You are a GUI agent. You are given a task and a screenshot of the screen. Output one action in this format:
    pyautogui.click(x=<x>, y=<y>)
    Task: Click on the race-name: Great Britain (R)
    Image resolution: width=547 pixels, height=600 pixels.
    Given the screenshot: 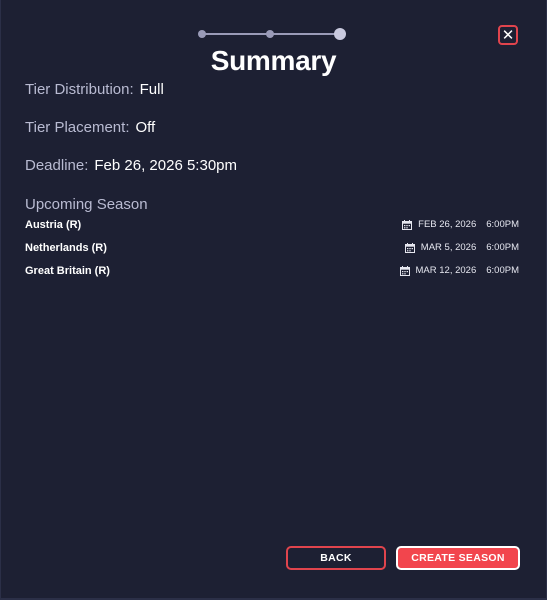 What is the action you would take?
    pyautogui.click(x=67, y=271)
    